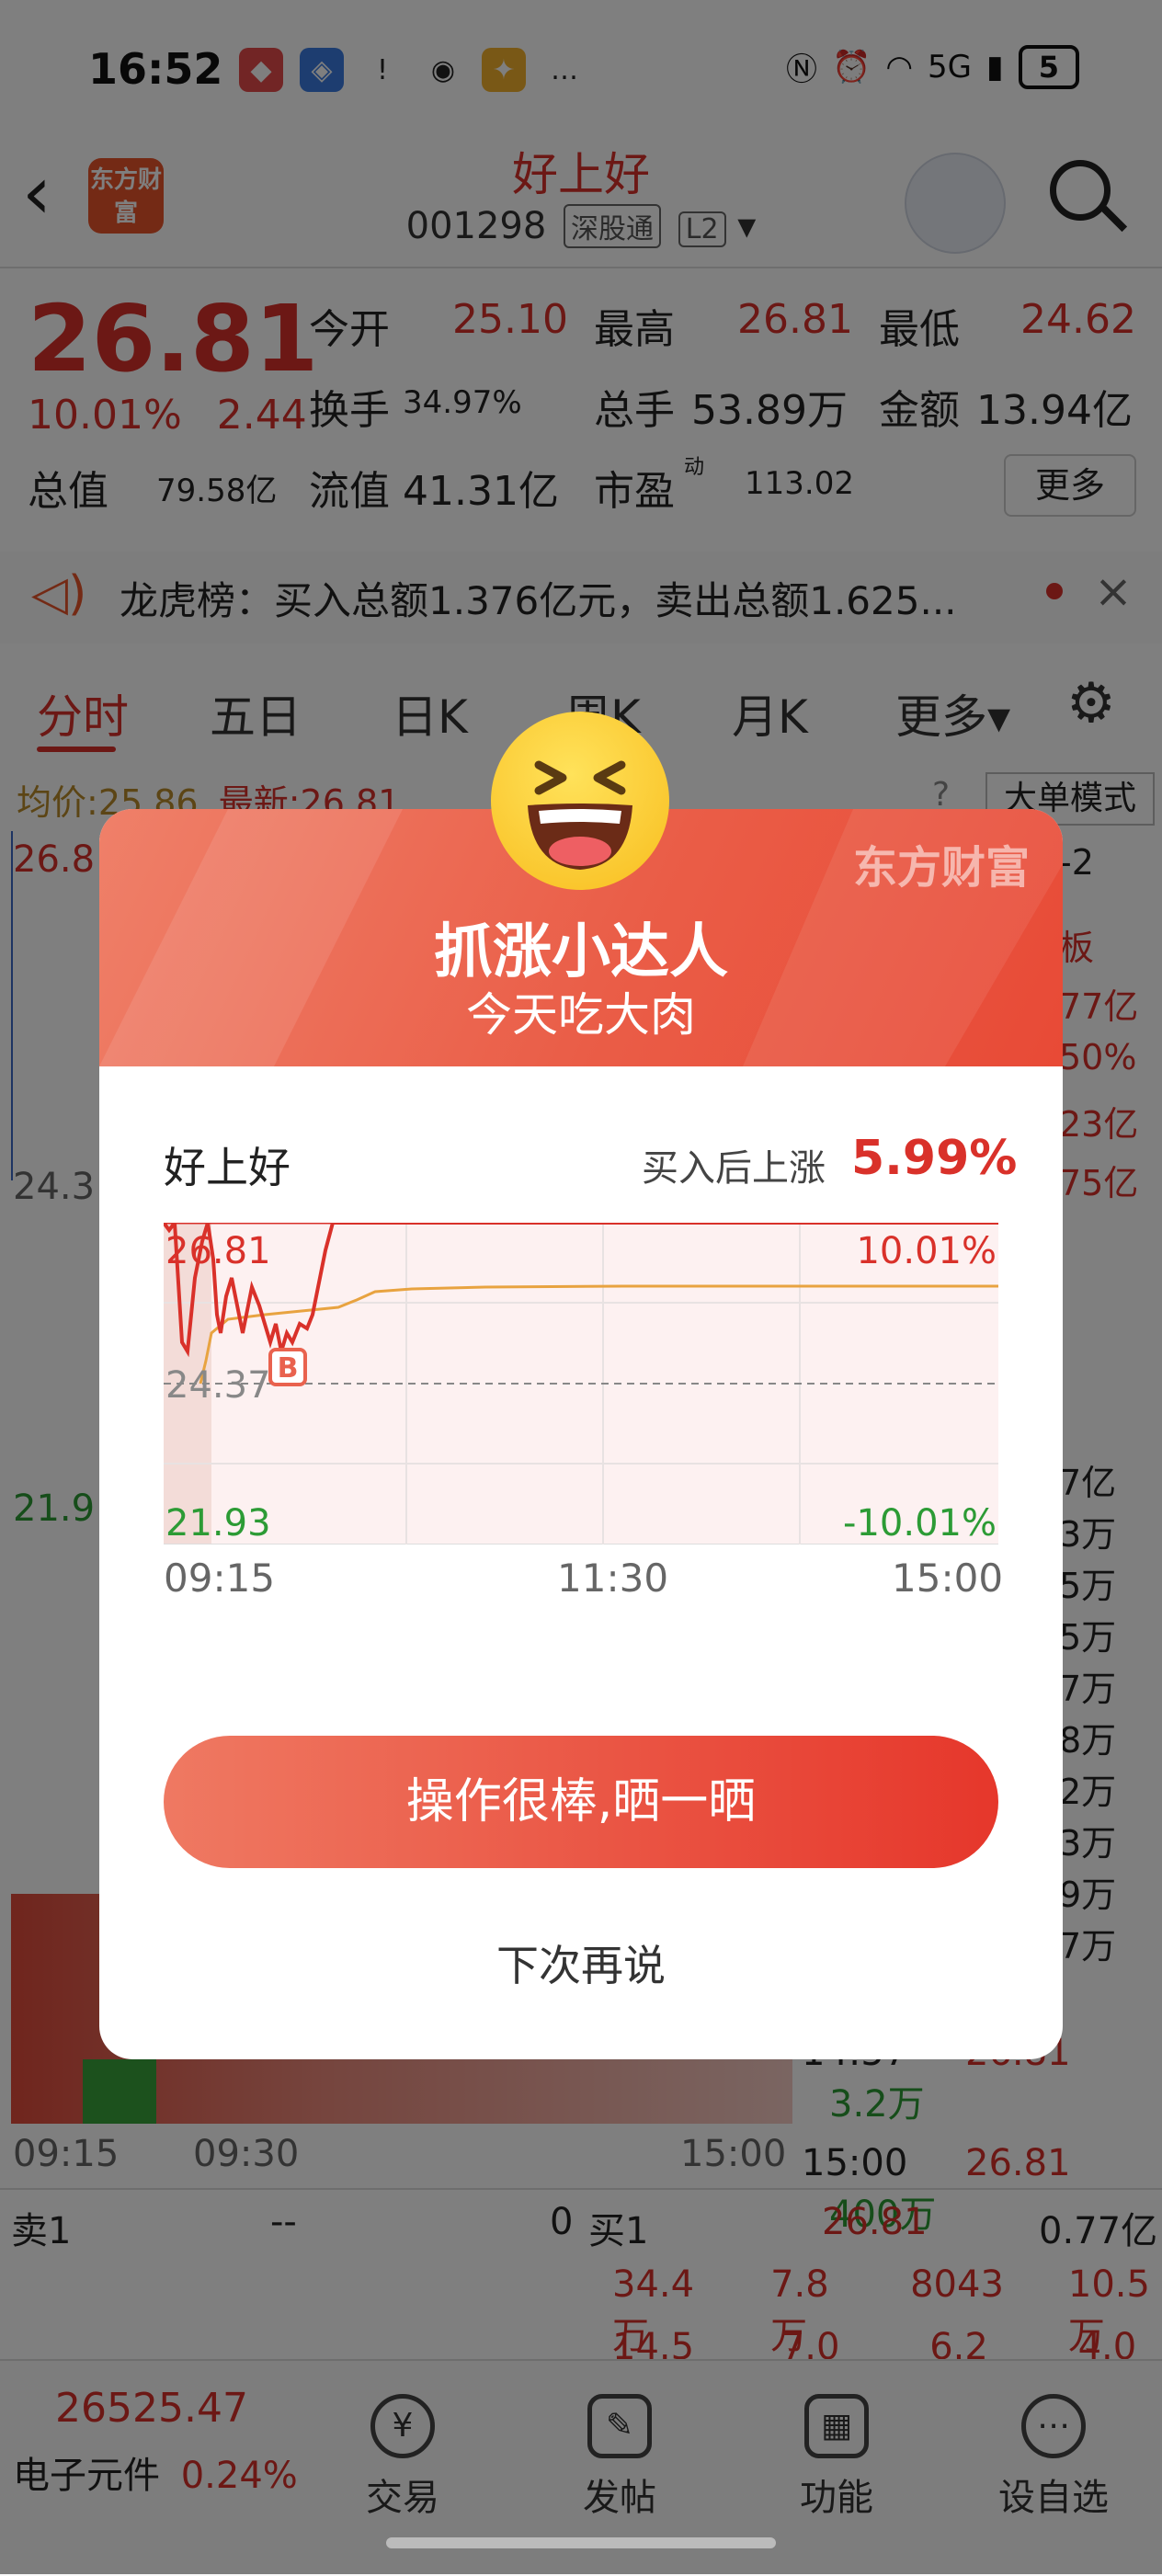 The height and width of the screenshot is (2576, 1162). Describe the element at coordinates (920, 1523) in the screenshot. I see `chart-bottom-pct: -10.01%` at that location.